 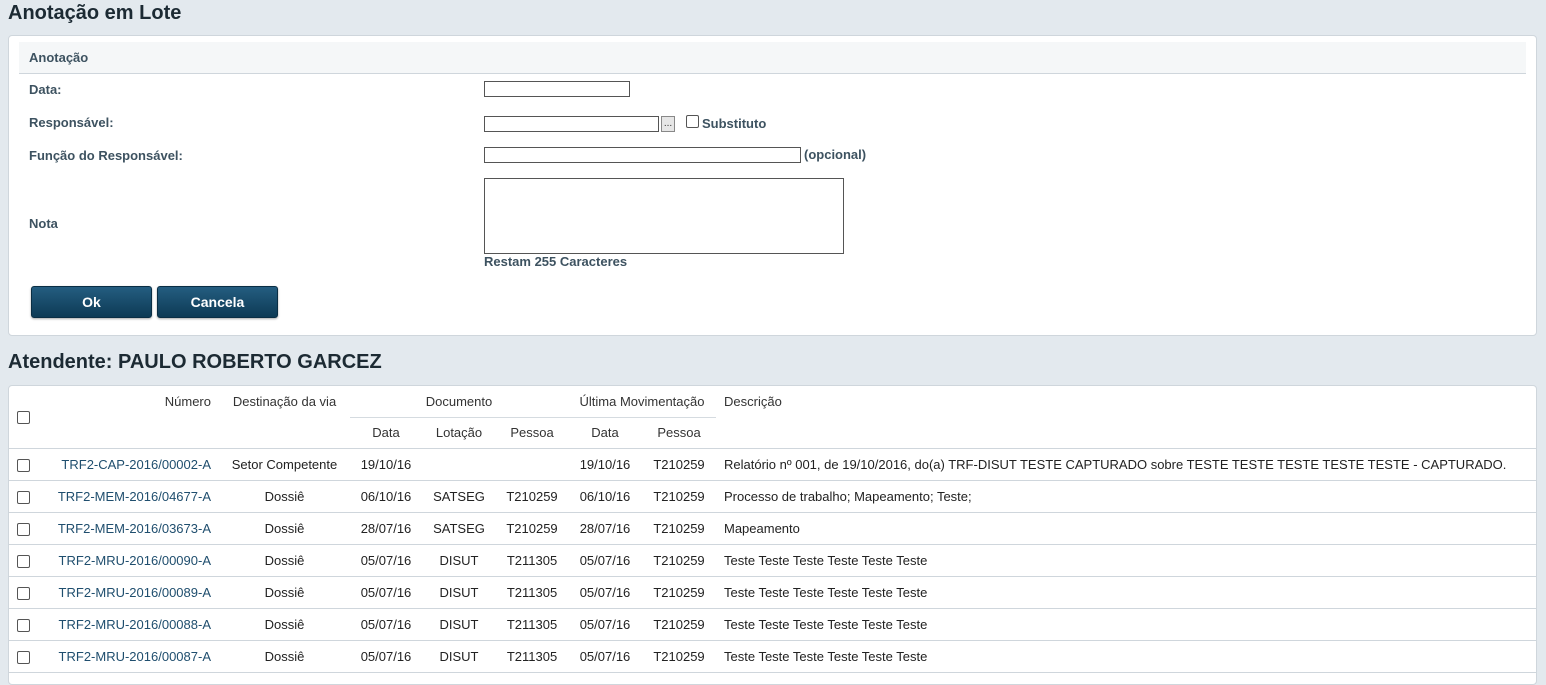 What do you see at coordinates (532, 432) in the screenshot?
I see `header-doc-pessoa: Pessoa` at bounding box center [532, 432].